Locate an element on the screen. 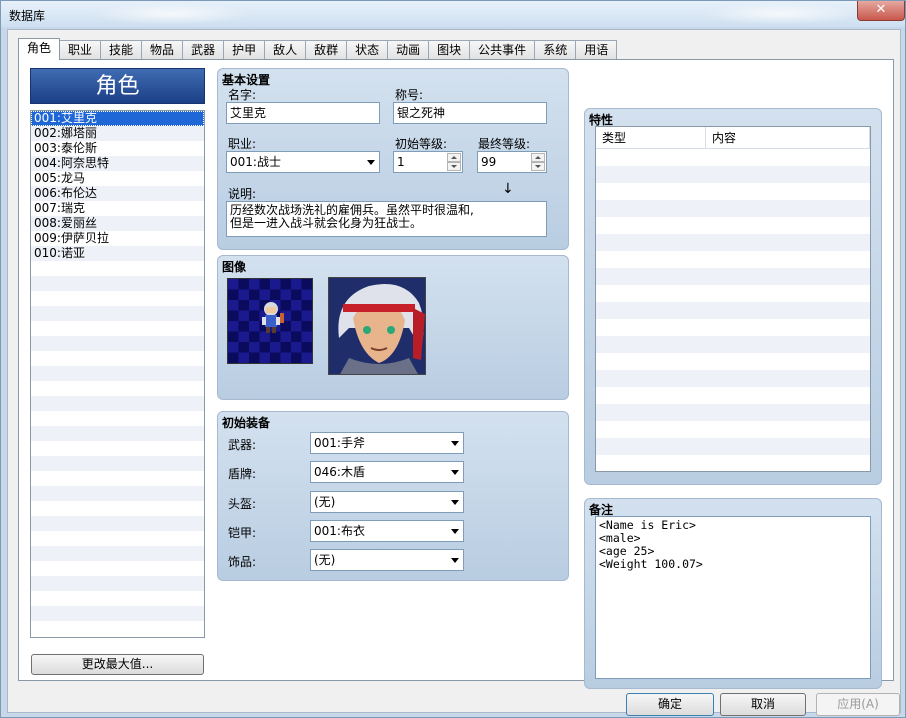 The image size is (906, 718). actor-list-item: 004:阿奈思特 is located at coordinates (117, 163).